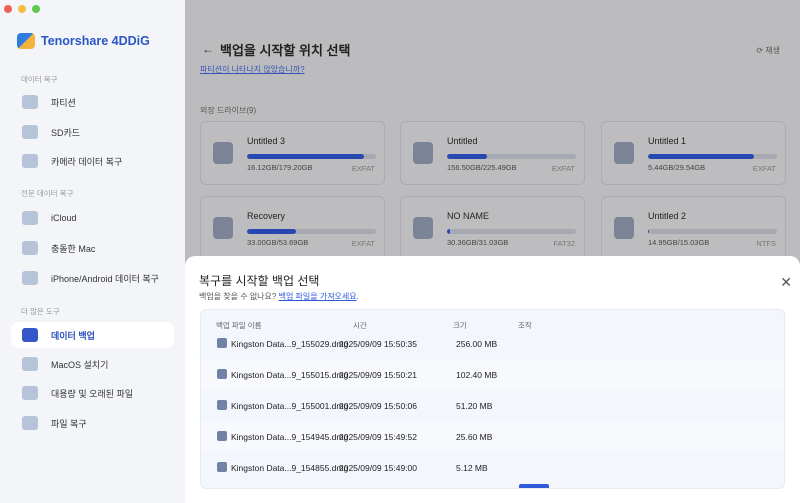 This screenshot has width=800, height=503. I want to click on sidebar-item-label: 충돌한 Mac, so click(73, 248).